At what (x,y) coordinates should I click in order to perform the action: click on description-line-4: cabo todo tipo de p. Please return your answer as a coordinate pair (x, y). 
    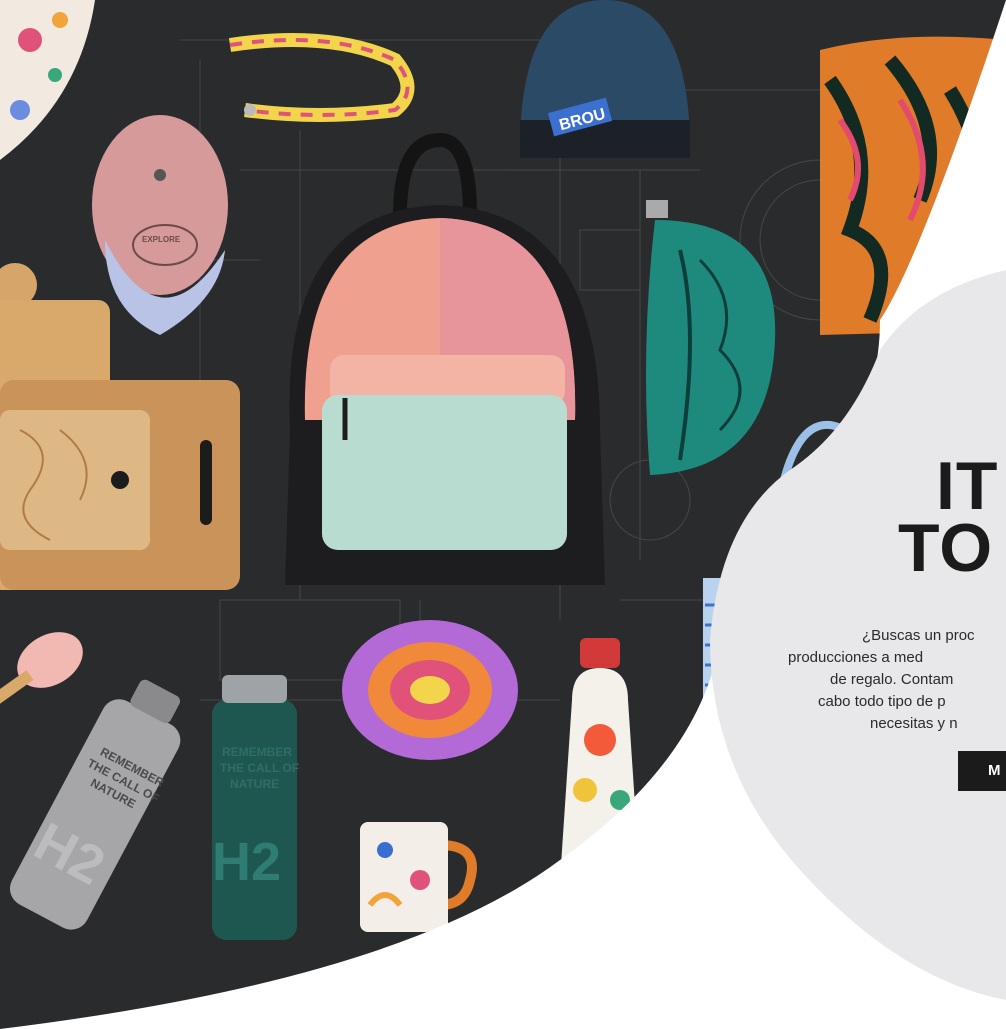
    Looking at the image, I should click on (882, 701).